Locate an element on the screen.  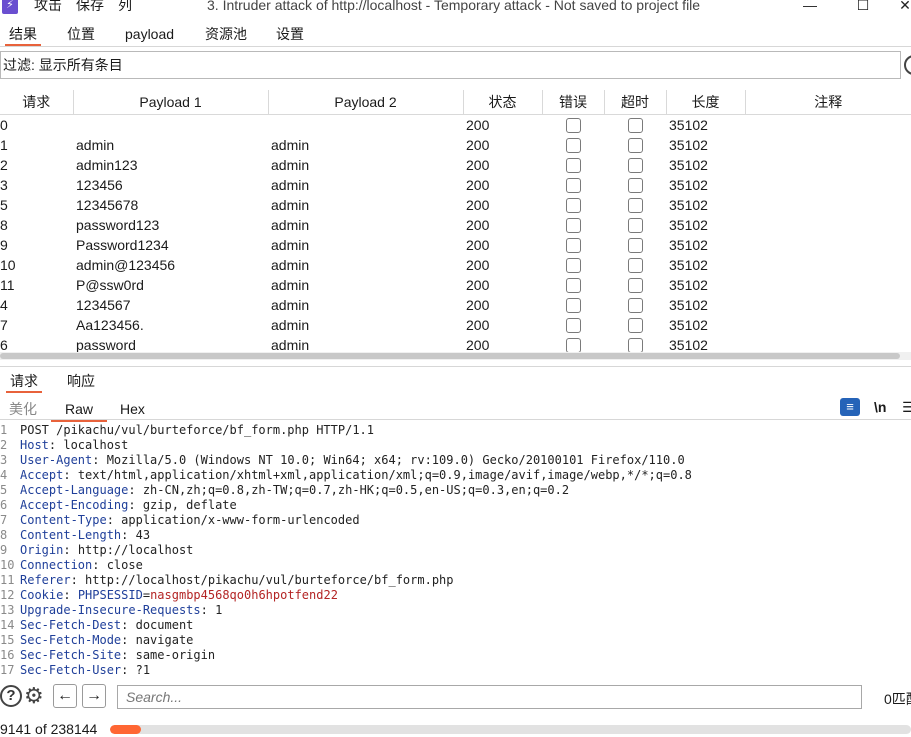
payload-1-value: P@ssw0rd is located at coordinates (110, 284).